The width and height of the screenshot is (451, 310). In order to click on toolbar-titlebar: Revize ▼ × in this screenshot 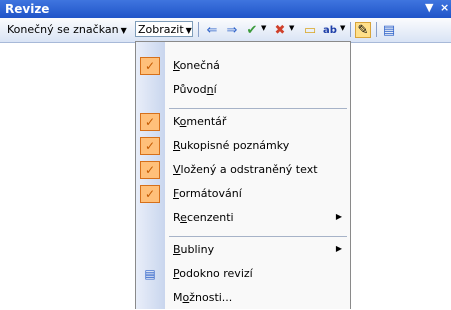, I will do `click(225, 9)`.